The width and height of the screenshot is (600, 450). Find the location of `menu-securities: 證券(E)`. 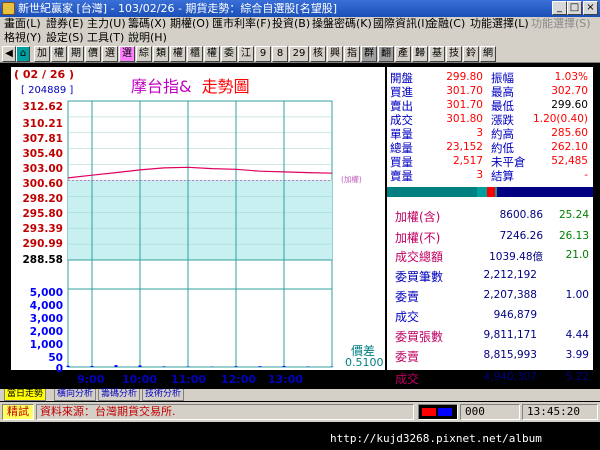

menu-securities: 證券(E) is located at coordinates (65, 24).